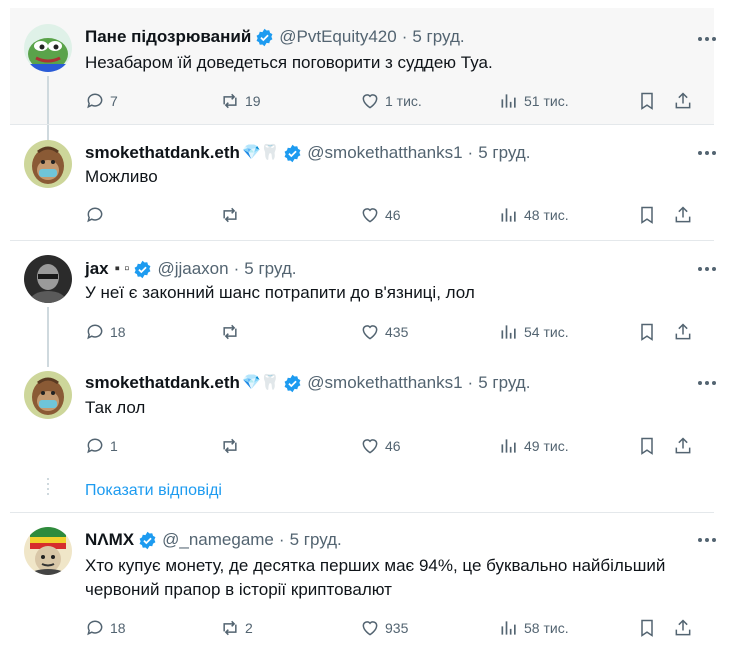  What do you see at coordinates (253, 101) in the screenshot?
I see `retweet-count: 19` at bounding box center [253, 101].